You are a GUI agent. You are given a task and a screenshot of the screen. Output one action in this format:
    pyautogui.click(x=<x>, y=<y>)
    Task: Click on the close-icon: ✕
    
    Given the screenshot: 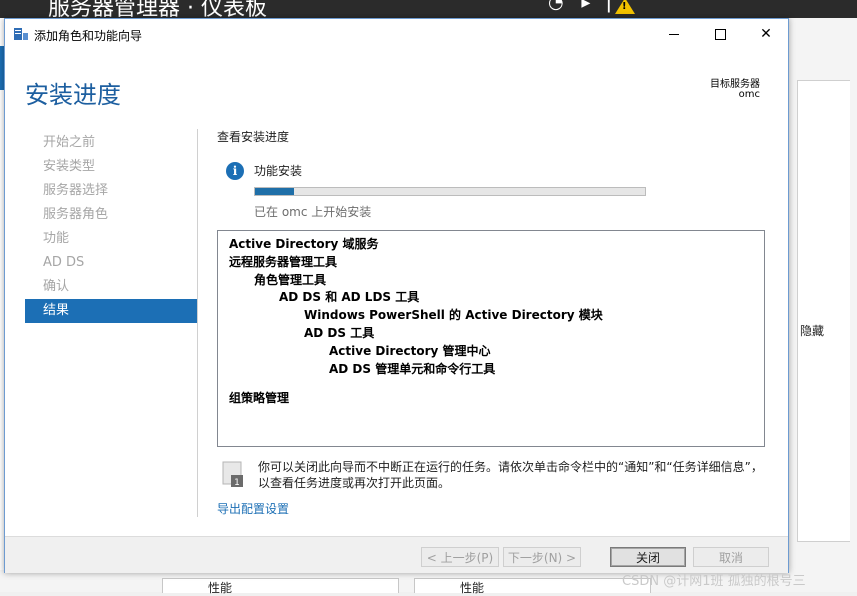 What is the action you would take?
    pyautogui.click(x=766, y=34)
    